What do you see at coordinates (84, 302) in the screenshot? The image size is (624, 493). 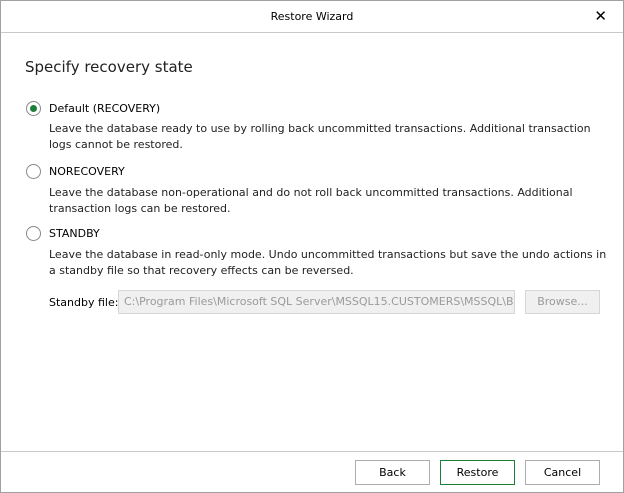 I see `standby-file-label: Standby file:` at bounding box center [84, 302].